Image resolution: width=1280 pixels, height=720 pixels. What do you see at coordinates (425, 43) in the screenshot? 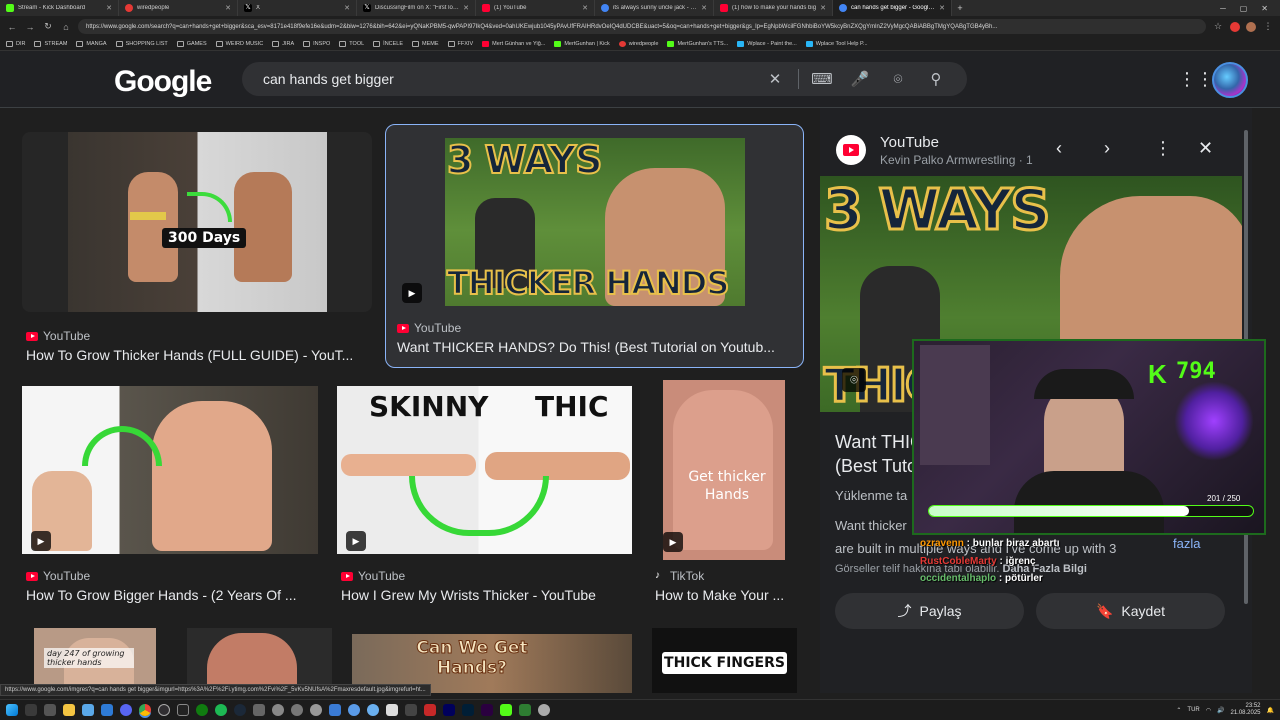
I see `bookmark-meme: MEME` at bounding box center [425, 43].